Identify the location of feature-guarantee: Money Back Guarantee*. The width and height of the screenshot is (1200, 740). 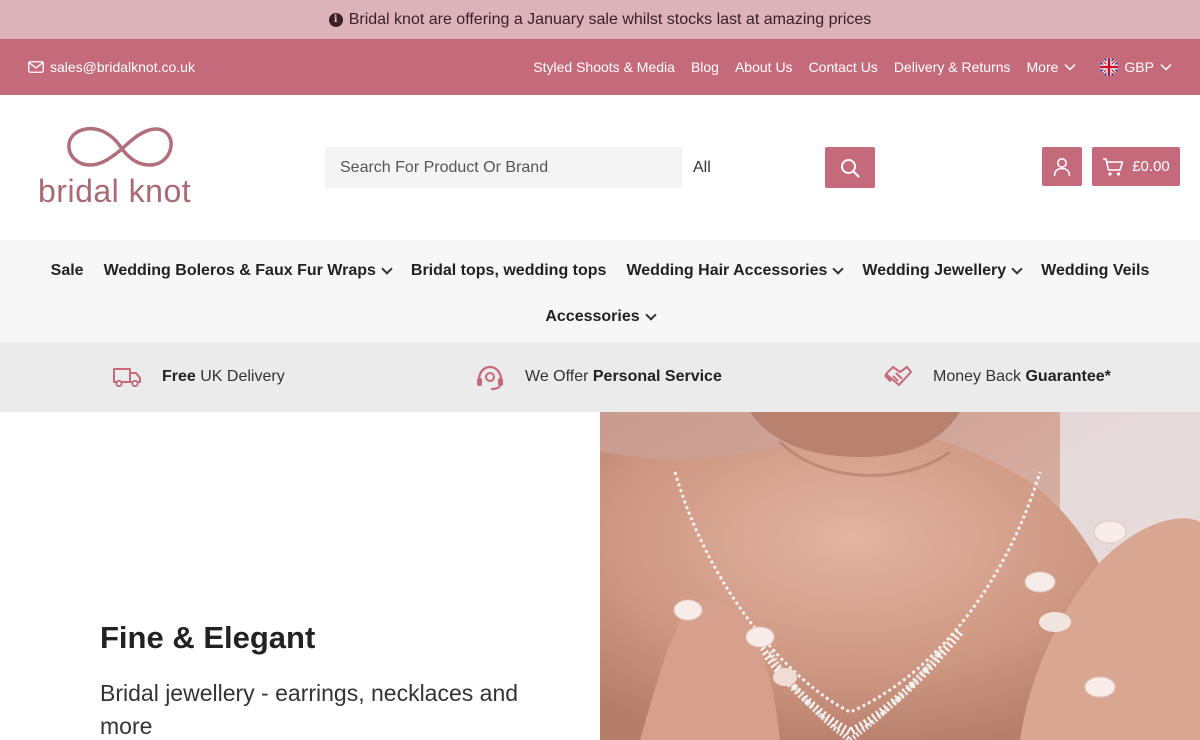
(997, 377).